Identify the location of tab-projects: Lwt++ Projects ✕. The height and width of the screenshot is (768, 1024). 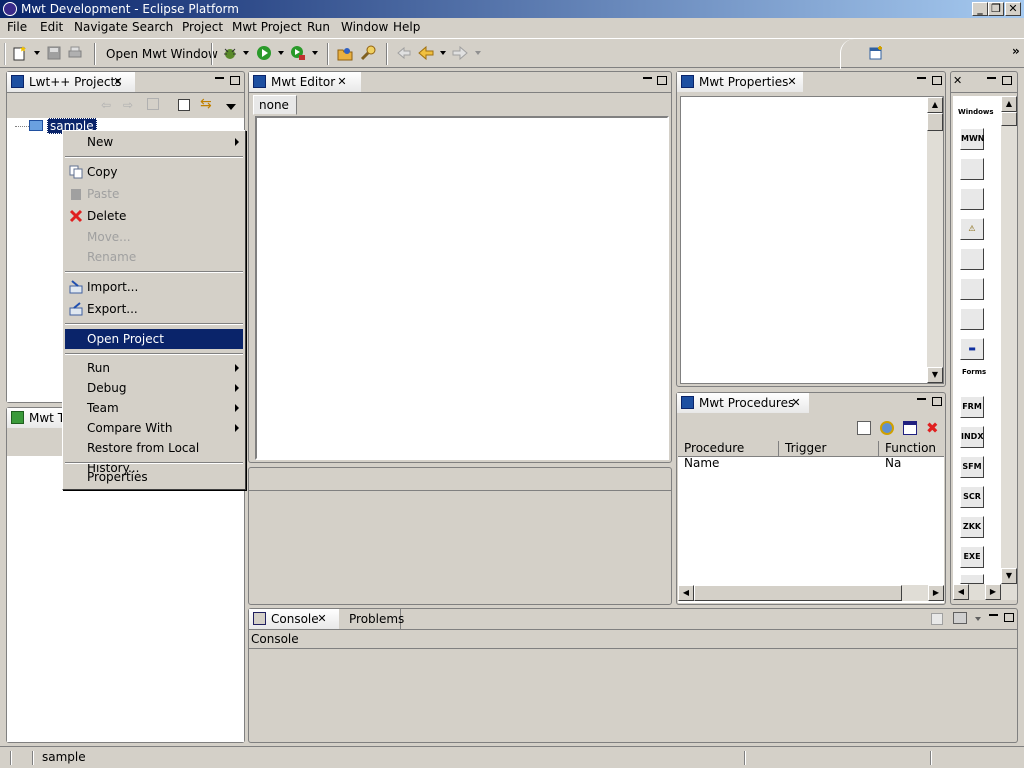
(71, 82).